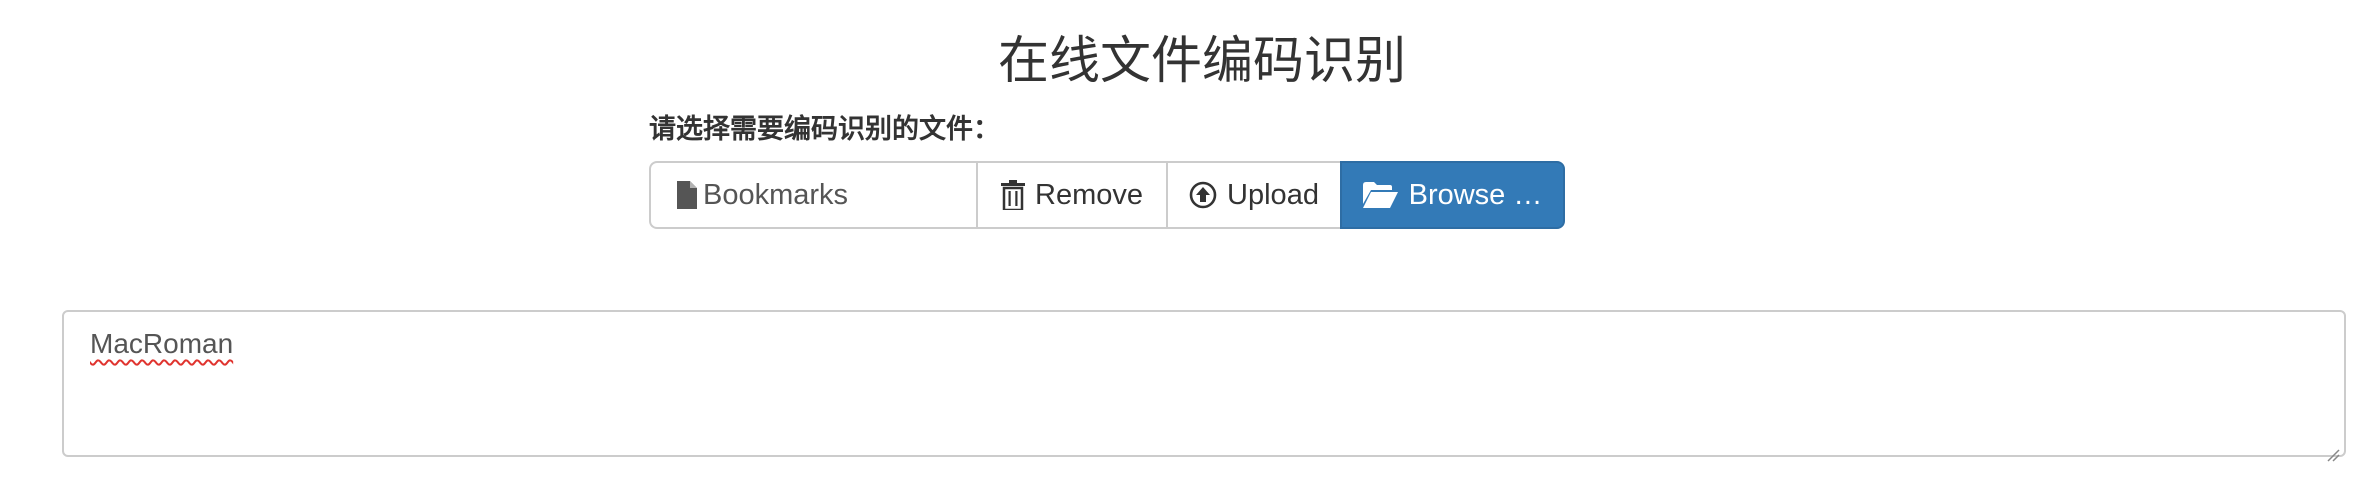 The image size is (2374, 487). What do you see at coordinates (162, 343) in the screenshot?
I see `encoding-result-text: MacRoman` at bounding box center [162, 343].